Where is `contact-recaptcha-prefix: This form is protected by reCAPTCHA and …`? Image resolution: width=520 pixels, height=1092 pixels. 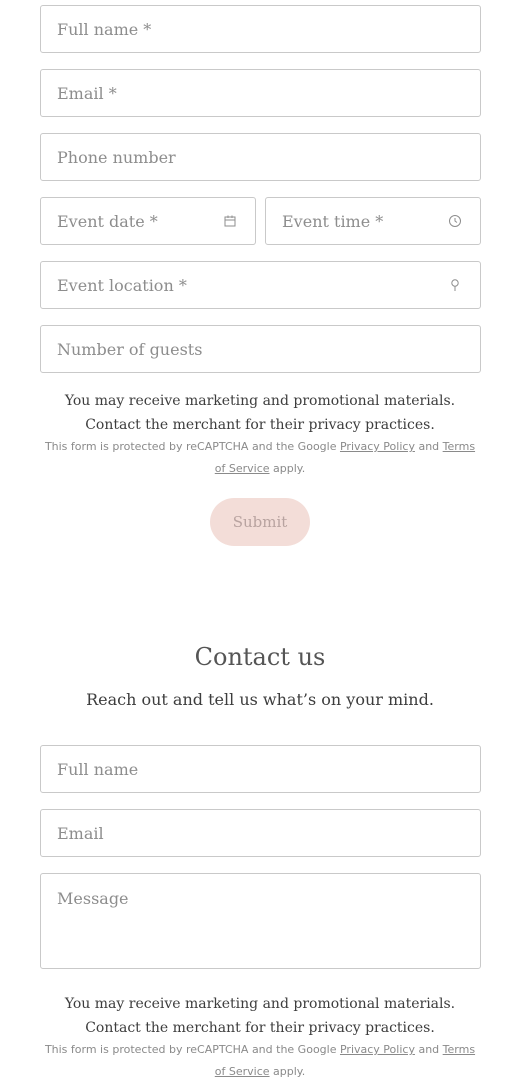
contact-recaptcha-prefix: This form is protected by reCAPTCHA and … is located at coordinates (190, 1049).